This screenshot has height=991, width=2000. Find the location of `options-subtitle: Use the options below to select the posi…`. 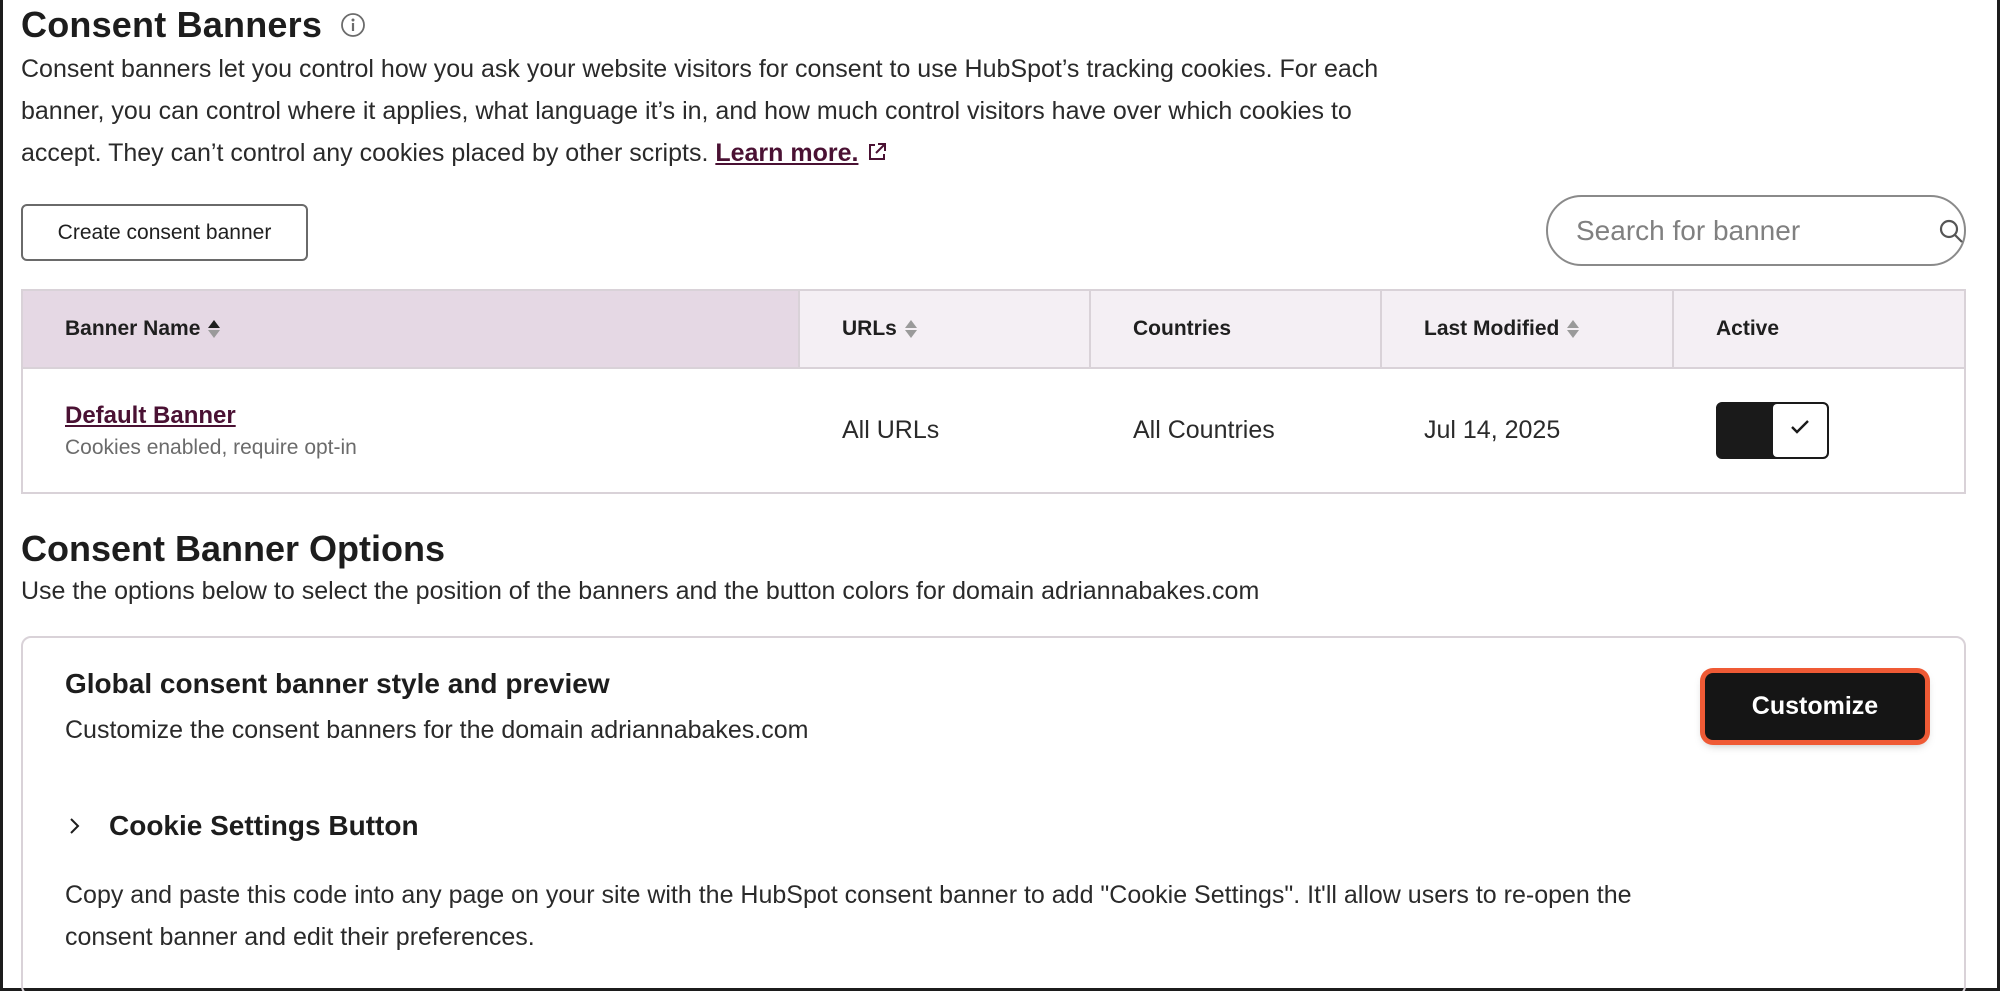

options-subtitle: Use the options below to select the posi… is located at coordinates (640, 591).